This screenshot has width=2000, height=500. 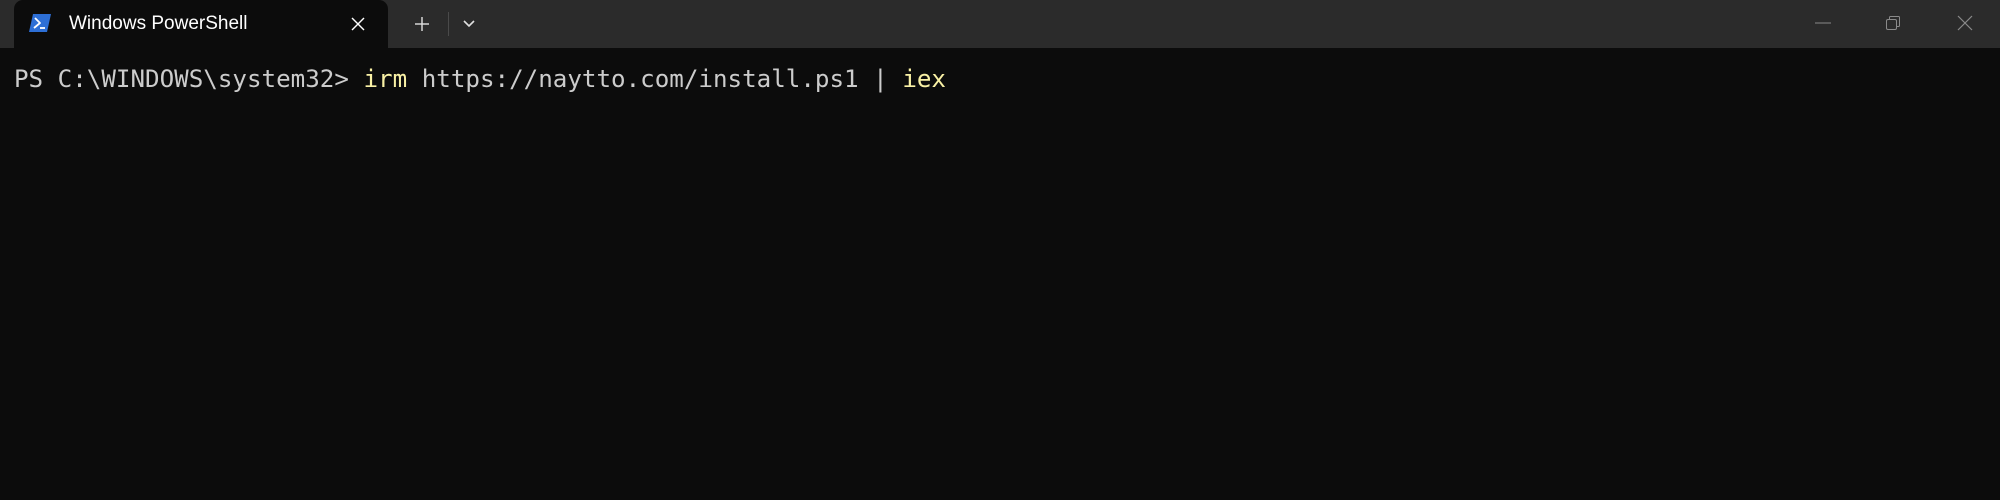 I want to click on plus-icon, so click(x=422, y=24).